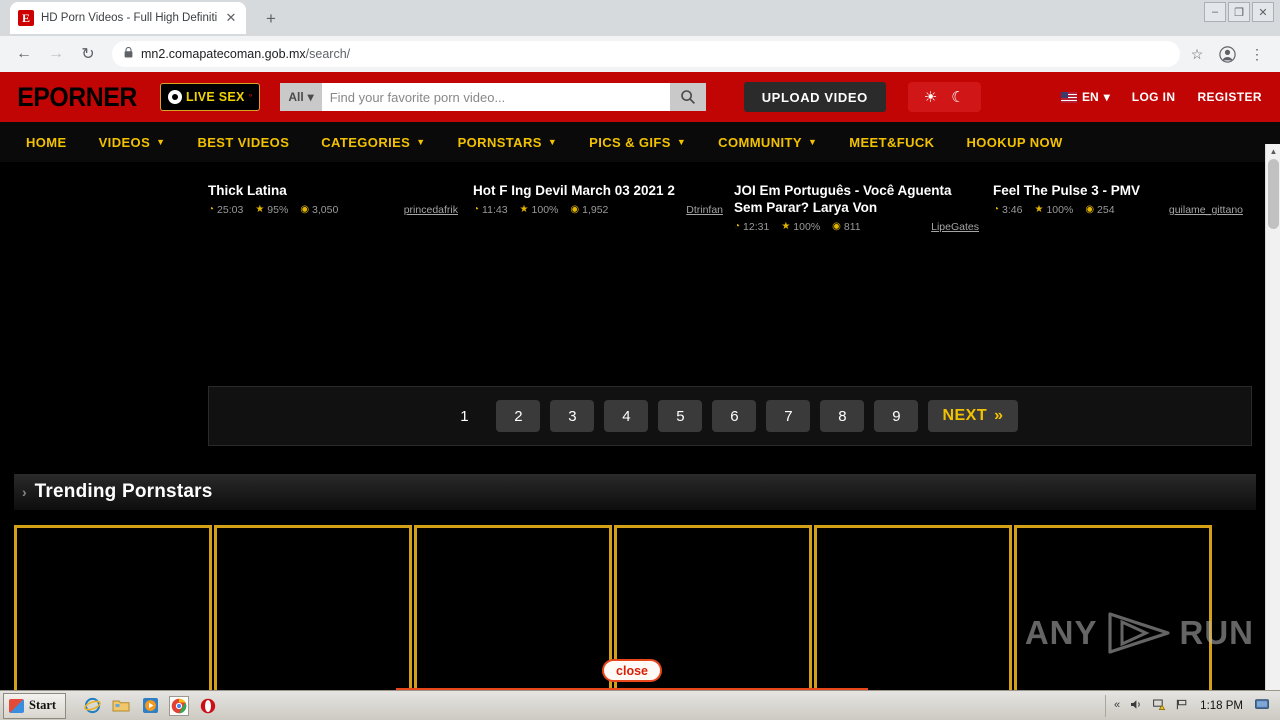 Image resolution: width=1280 pixels, height=720 pixels. I want to click on video-meta: ◔ 25:03 ★ 95% ◉ 3,050 princedafrik, so click(333, 210).